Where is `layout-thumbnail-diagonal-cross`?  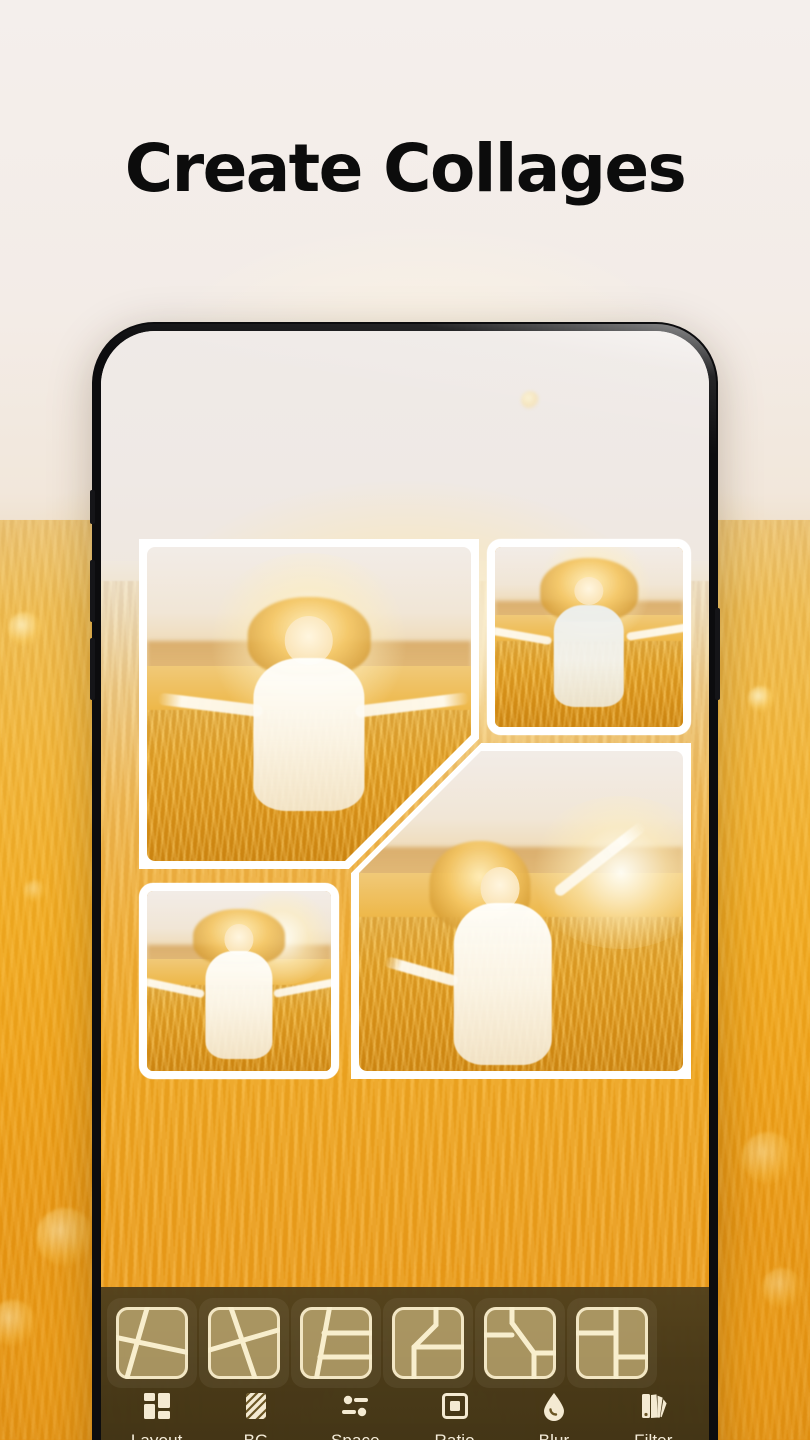 layout-thumbnail-diagonal-cross is located at coordinates (152, 1343).